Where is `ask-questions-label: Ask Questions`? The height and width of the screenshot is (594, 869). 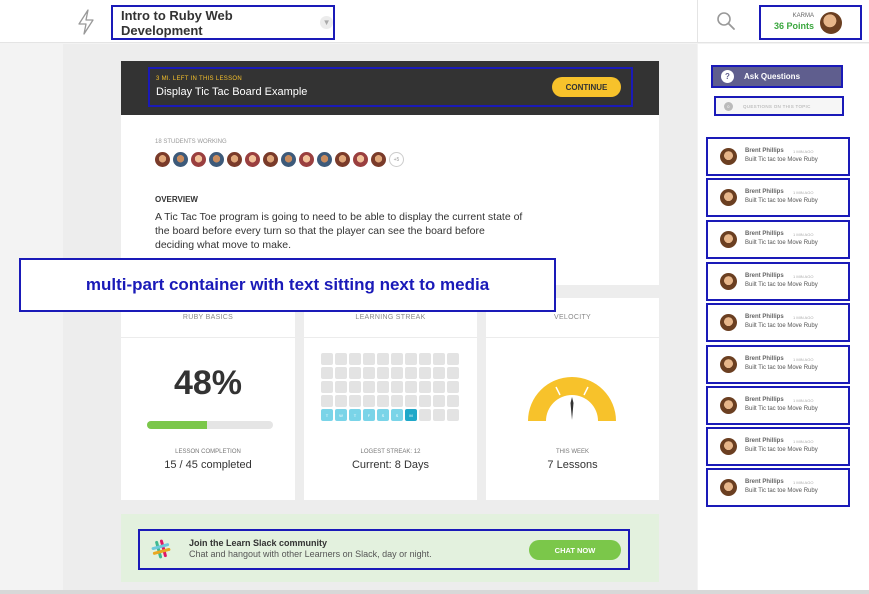 ask-questions-label: Ask Questions is located at coordinates (772, 76).